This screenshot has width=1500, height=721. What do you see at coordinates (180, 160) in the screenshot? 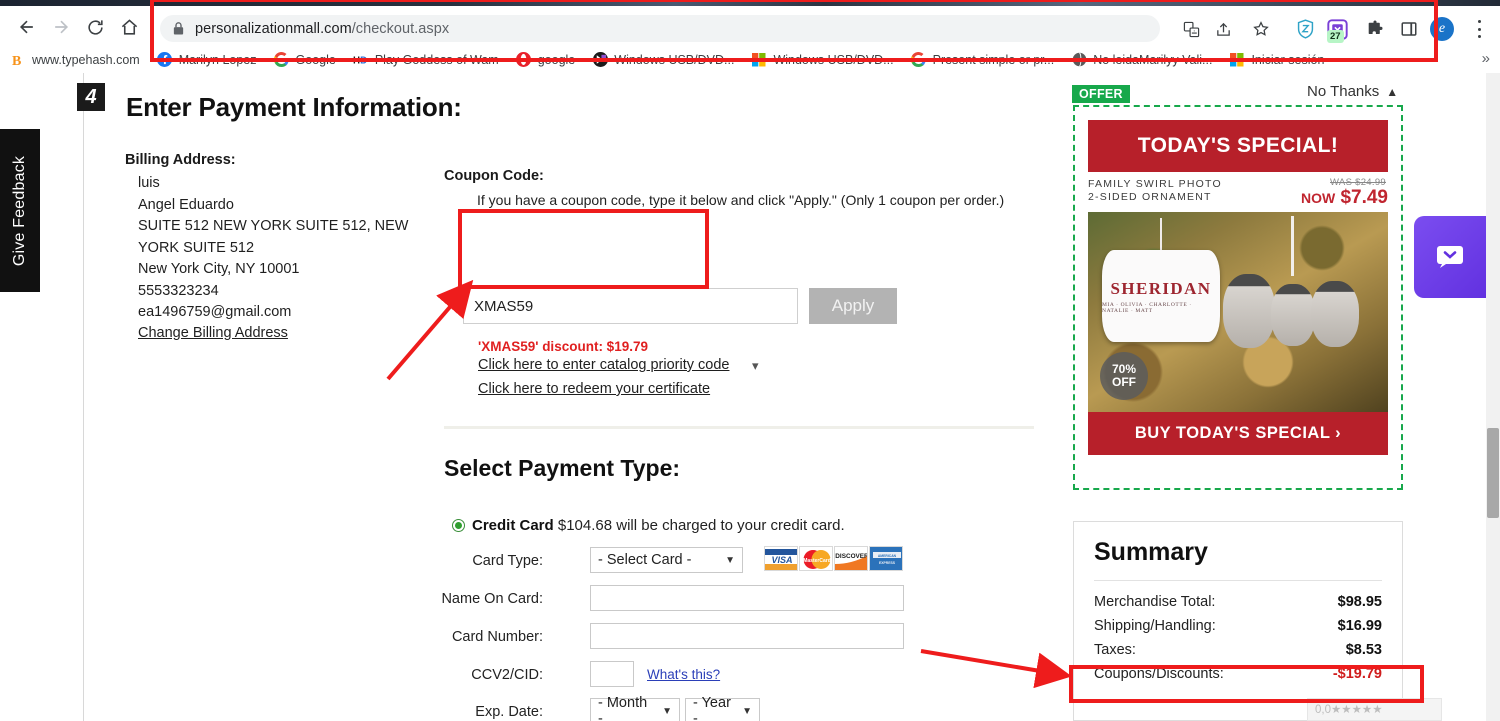
I see `billing-heading: Billing Address:` at bounding box center [180, 160].